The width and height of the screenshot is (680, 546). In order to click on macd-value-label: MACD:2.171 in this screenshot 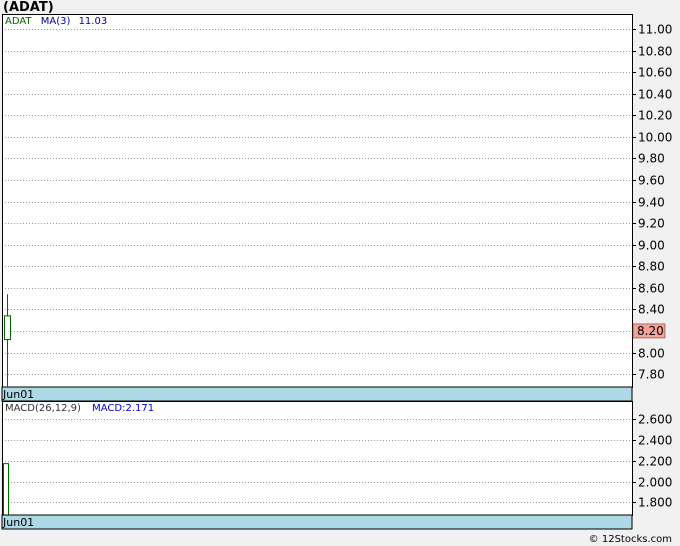, I will do `click(123, 408)`.